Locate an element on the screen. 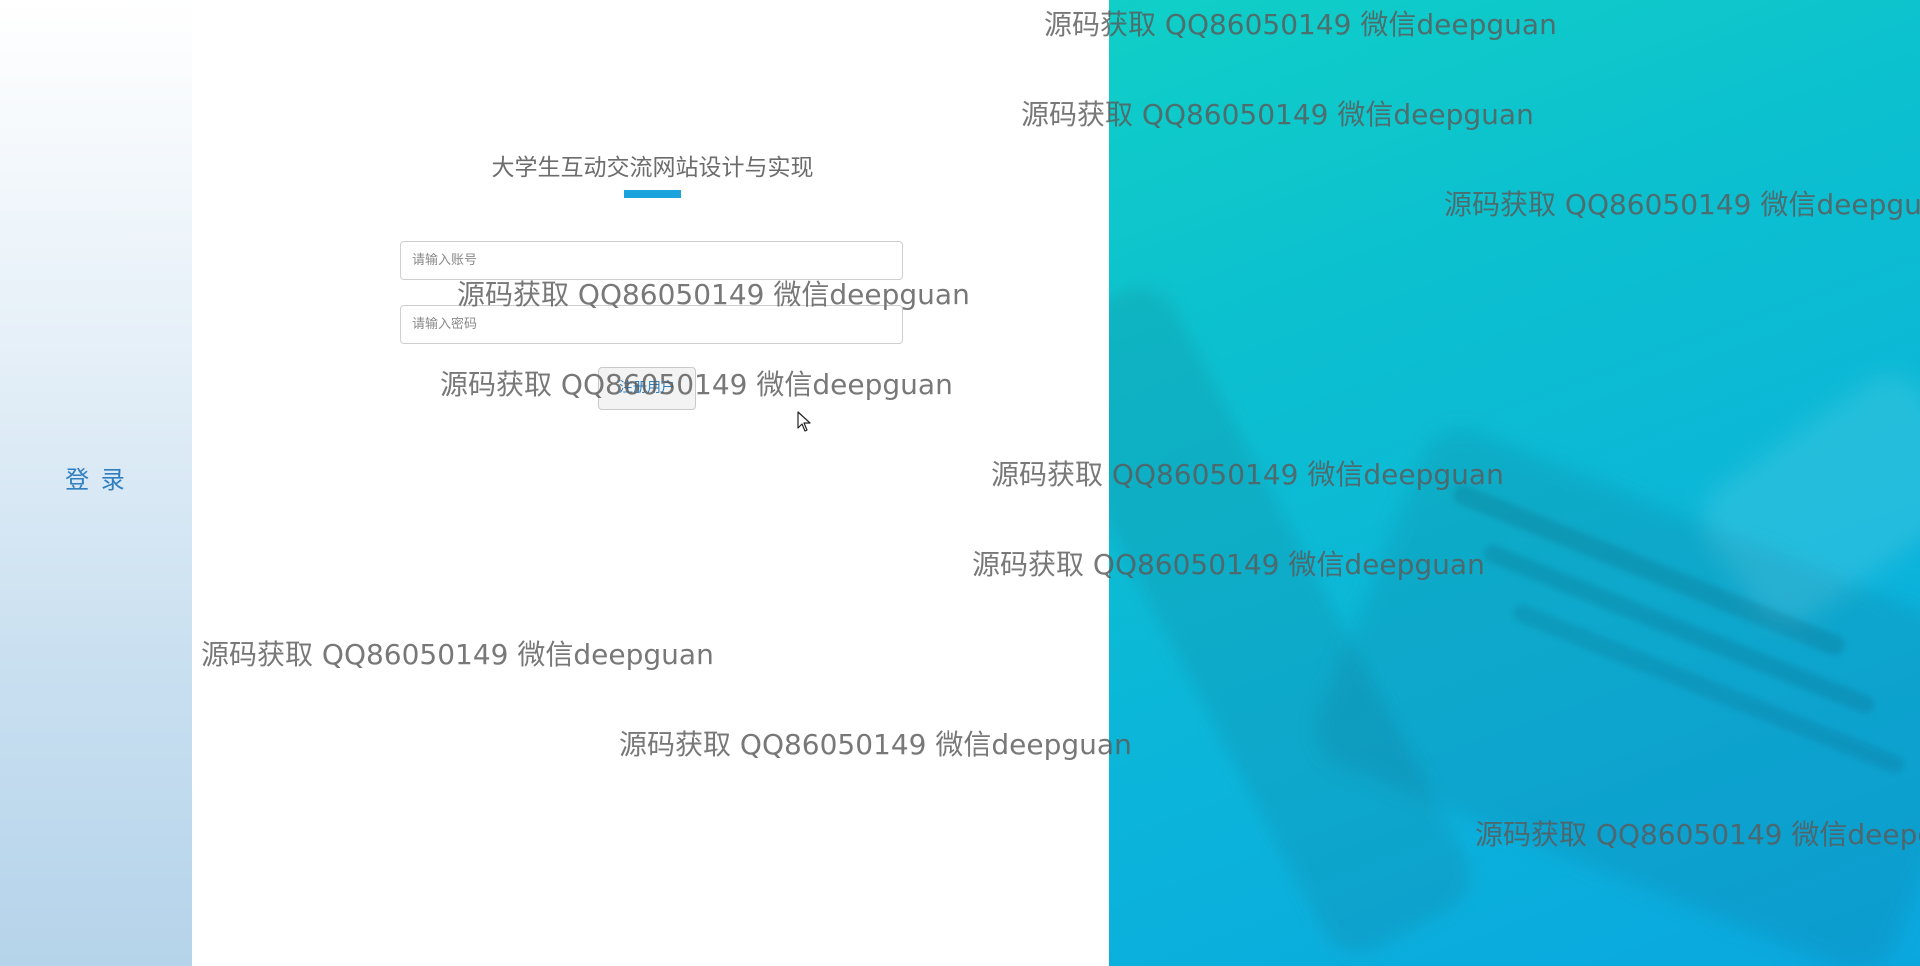 Image resolution: width=1920 pixels, height=966 pixels. sidebar-item-login: 登 录 is located at coordinates (96, 477).